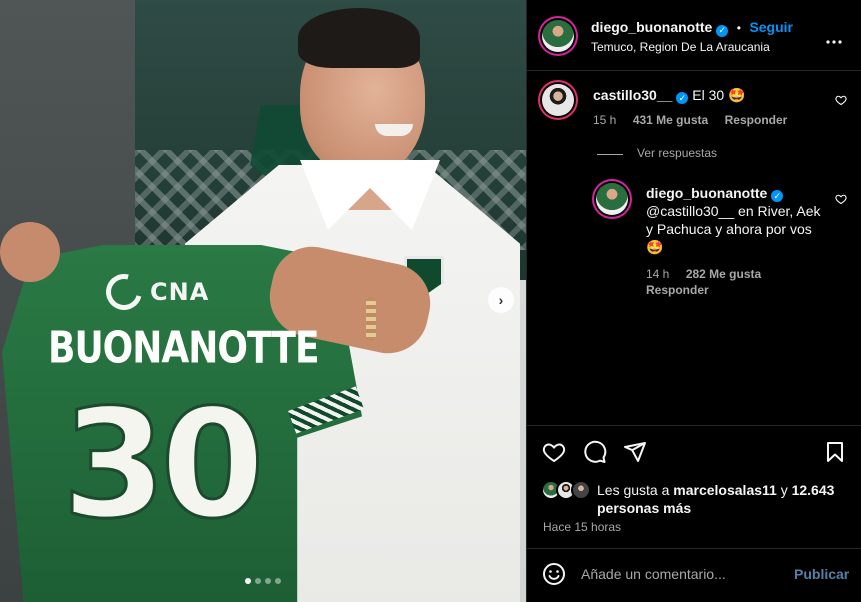 The width and height of the screenshot is (861, 602). Describe the element at coordinates (723, 274) in the screenshot. I see `reply-likes: 282 Me gusta` at that location.